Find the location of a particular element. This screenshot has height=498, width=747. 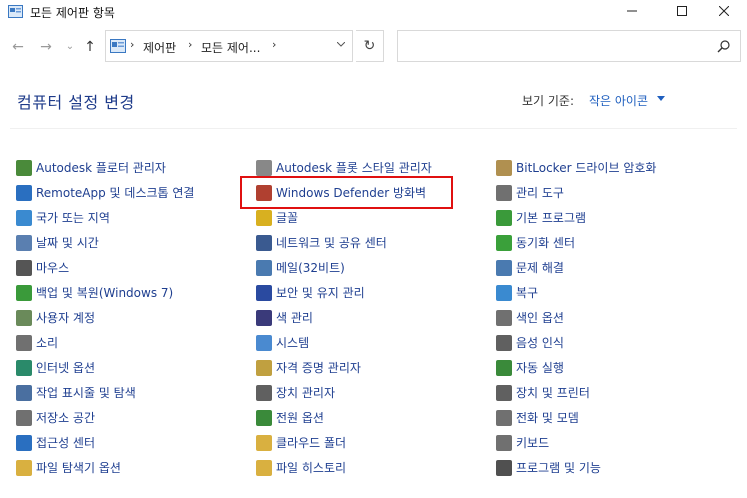

control-panel-item: 작업 표시줄 및 탐색 is located at coordinates (105, 392).